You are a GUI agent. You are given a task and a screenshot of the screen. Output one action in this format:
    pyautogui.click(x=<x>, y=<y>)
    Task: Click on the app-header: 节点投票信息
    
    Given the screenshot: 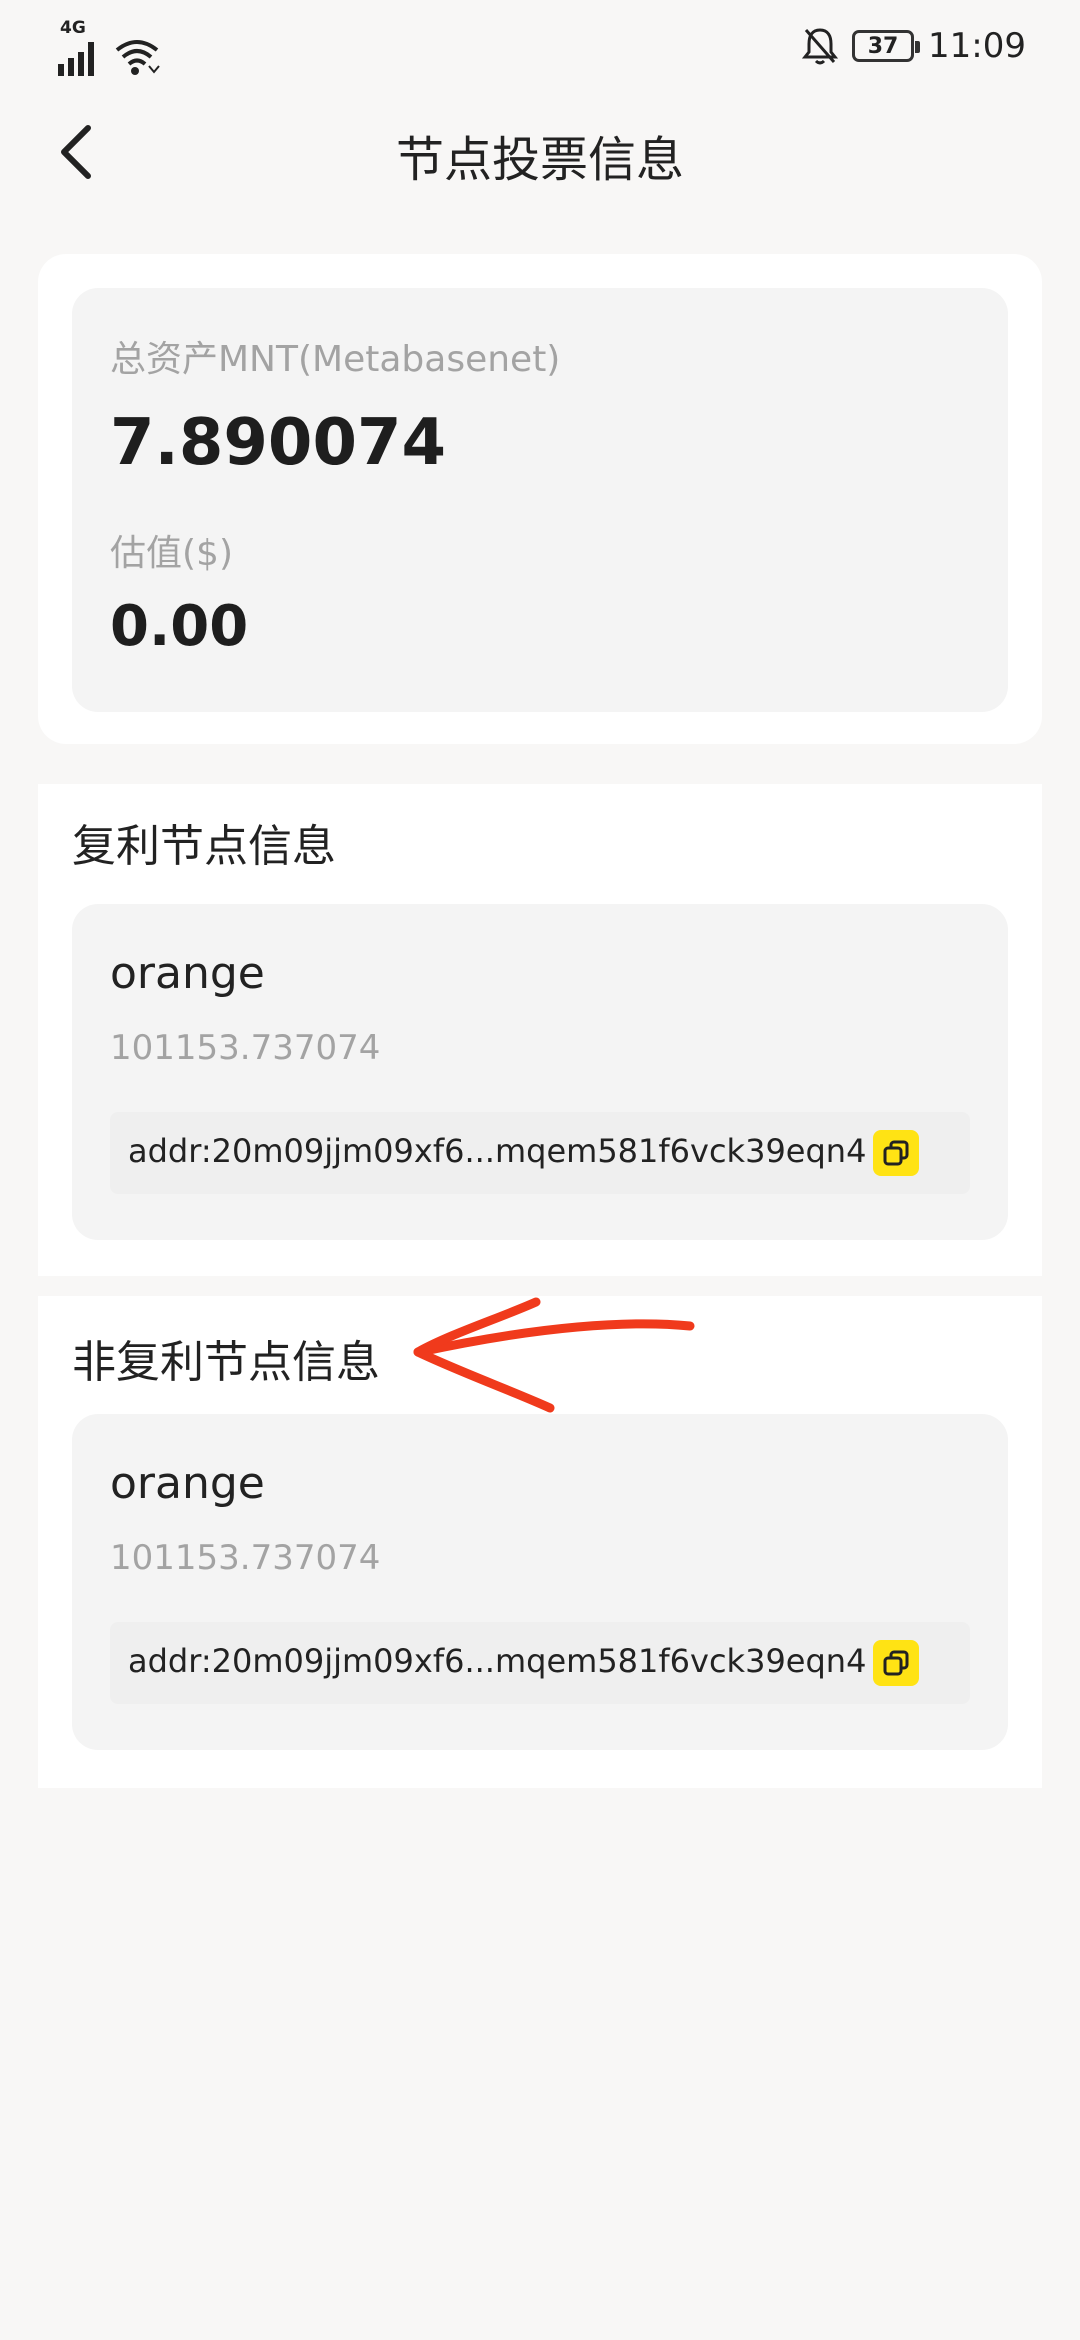 What is the action you would take?
    pyautogui.click(x=540, y=152)
    